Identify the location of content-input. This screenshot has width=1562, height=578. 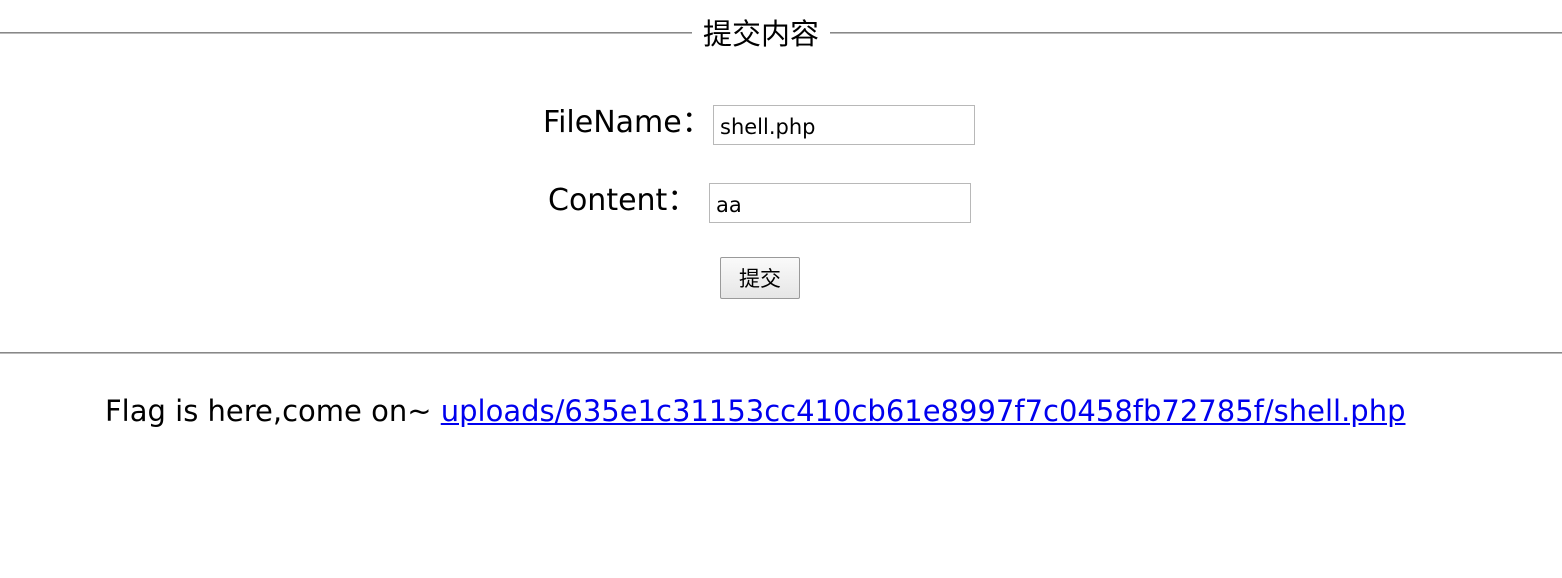
(840, 203).